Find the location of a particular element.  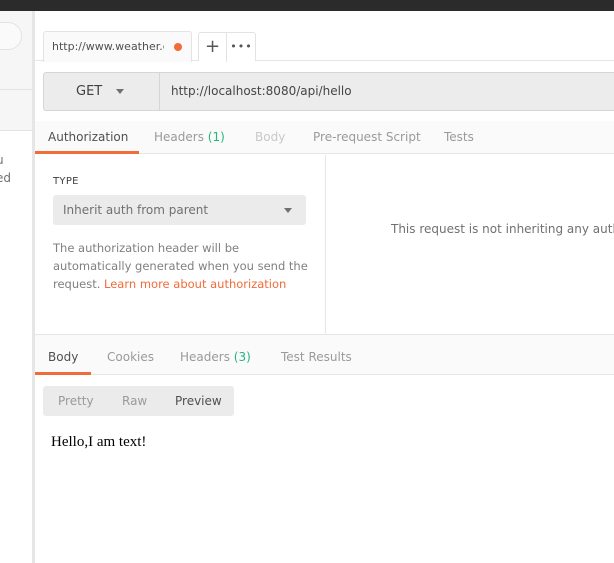

view-pretty-button: Pretty is located at coordinates (76, 401).